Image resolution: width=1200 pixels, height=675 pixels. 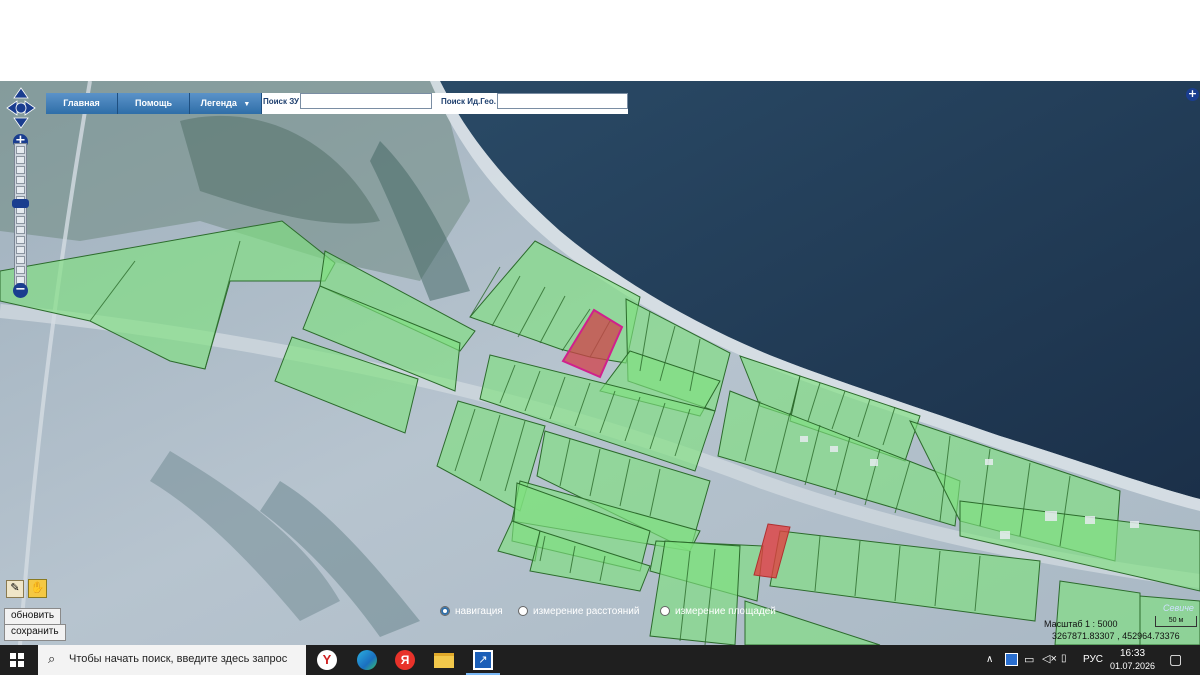 What do you see at coordinates (1192, 94) in the screenshot?
I see `layer-switcher-icon: +` at bounding box center [1192, 94].